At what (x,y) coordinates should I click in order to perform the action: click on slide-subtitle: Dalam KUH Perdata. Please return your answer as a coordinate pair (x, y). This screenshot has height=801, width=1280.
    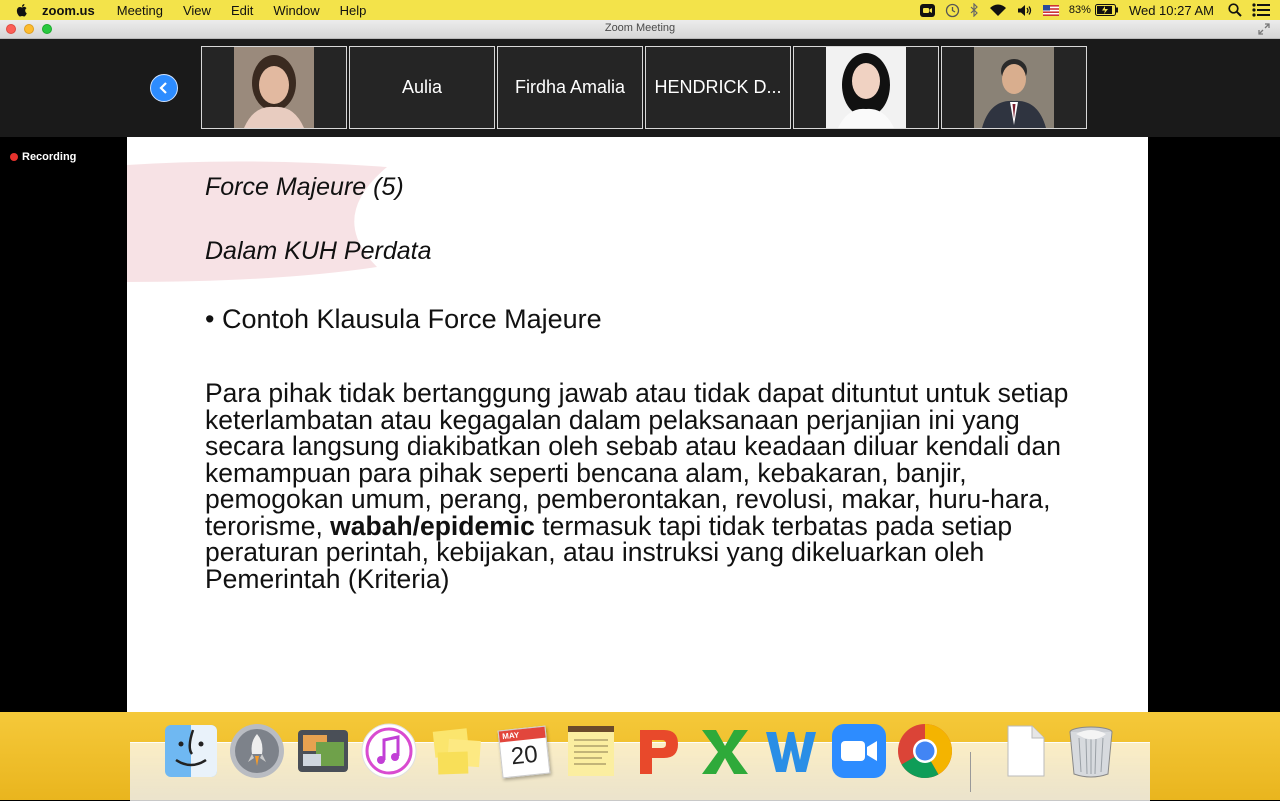
    Looking at the image, I should click on (318, 251).